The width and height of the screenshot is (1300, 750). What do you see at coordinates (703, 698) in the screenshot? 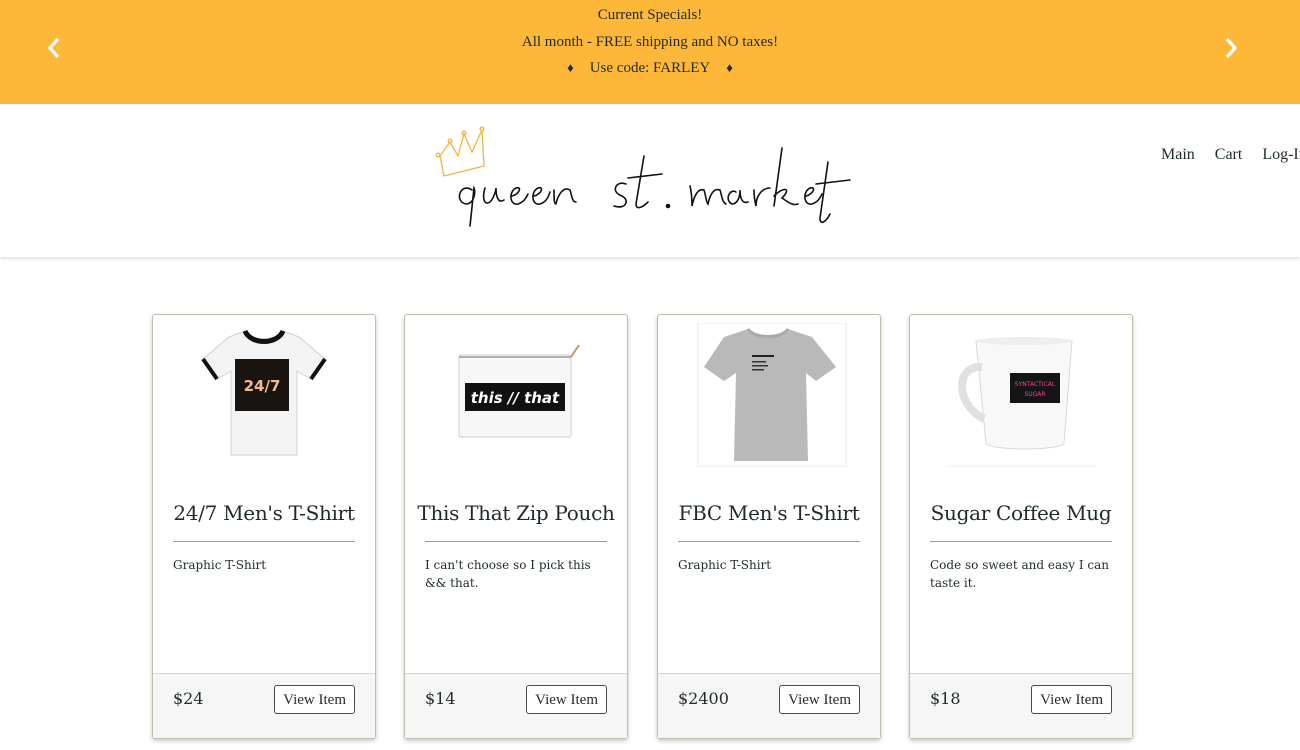
I see `product-price: $2400` at bounding box center [703, 698].